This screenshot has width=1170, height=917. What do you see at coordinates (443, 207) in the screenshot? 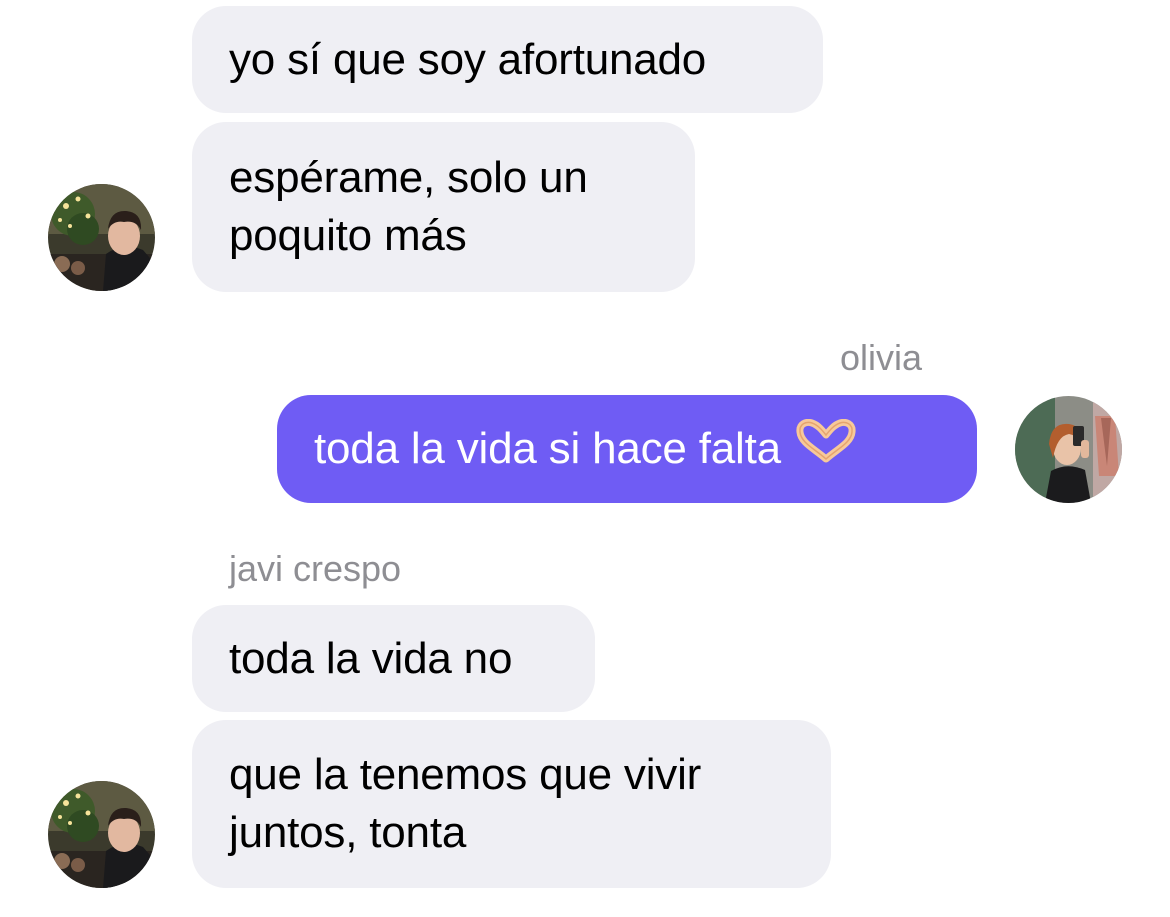
I see `message-bubble: espérame, solo un poquito más` at bounding box center [443, 207].